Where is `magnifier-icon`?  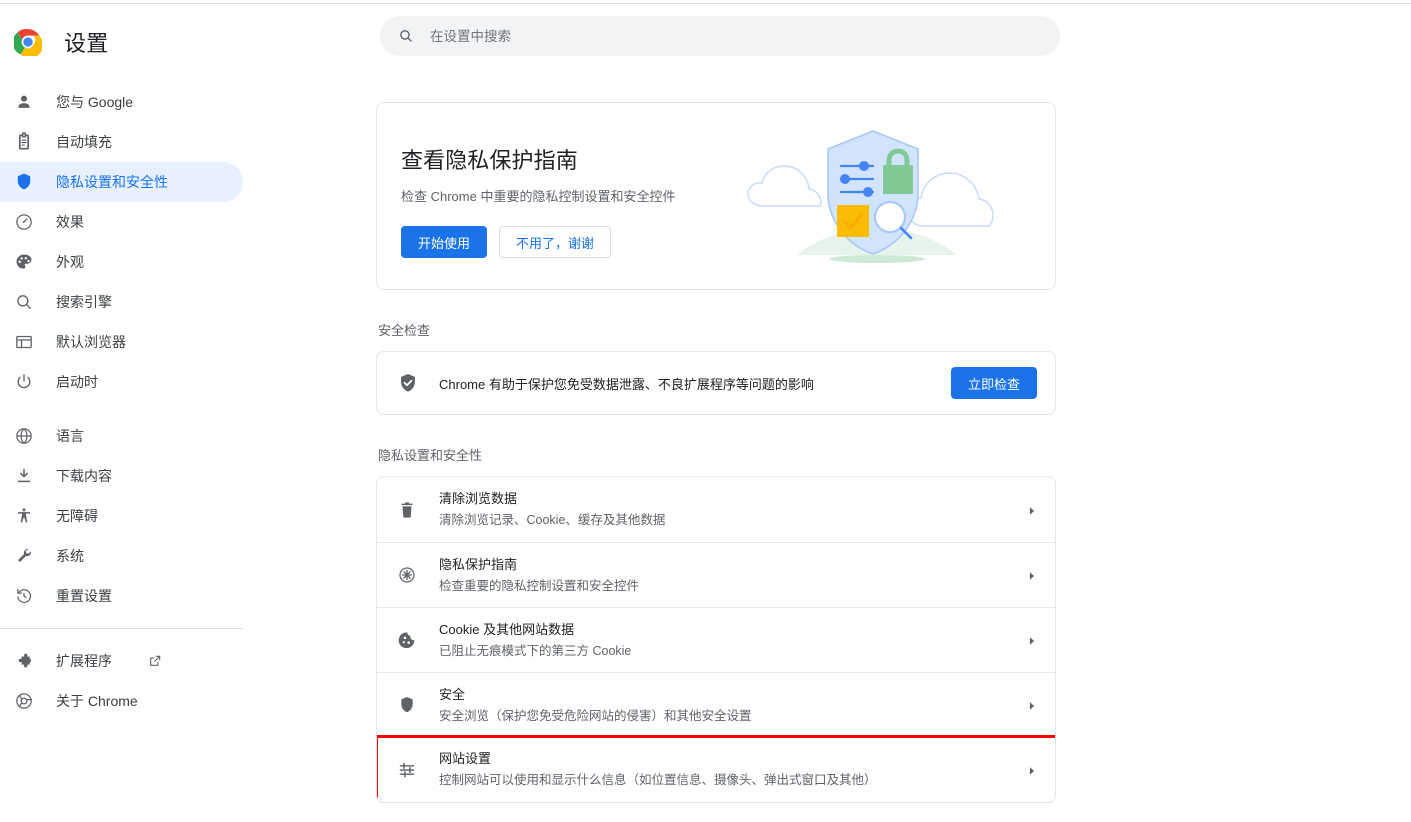
magnifier-icon is located at coordinates (24, 302).